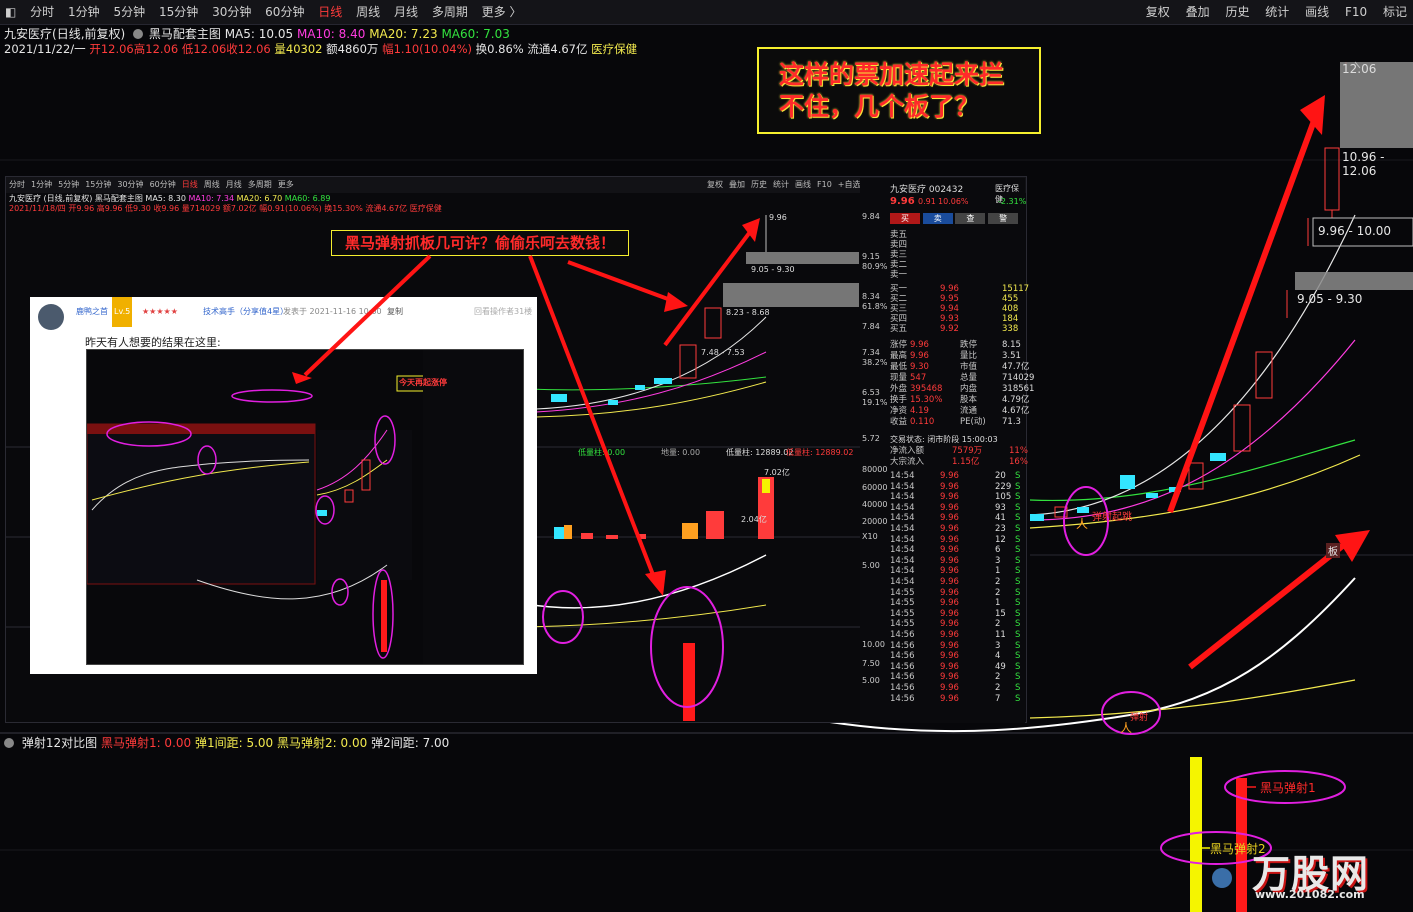  I want to click on quote-stat-row: 最高 9.96 量比 3.51, so click(955, 356).